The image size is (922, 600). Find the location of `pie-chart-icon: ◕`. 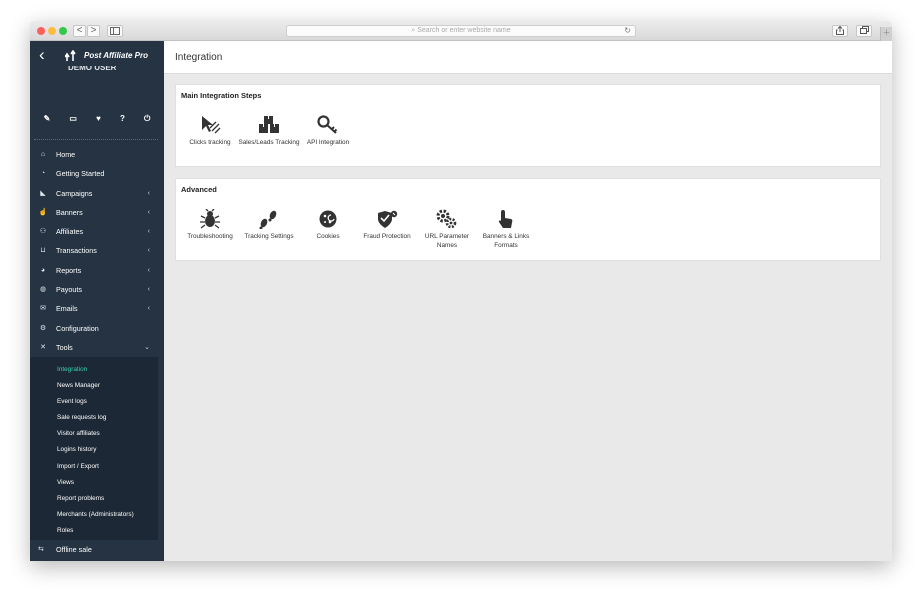

pie-chart-icon: ◕ is located at coordinates (43, 270).